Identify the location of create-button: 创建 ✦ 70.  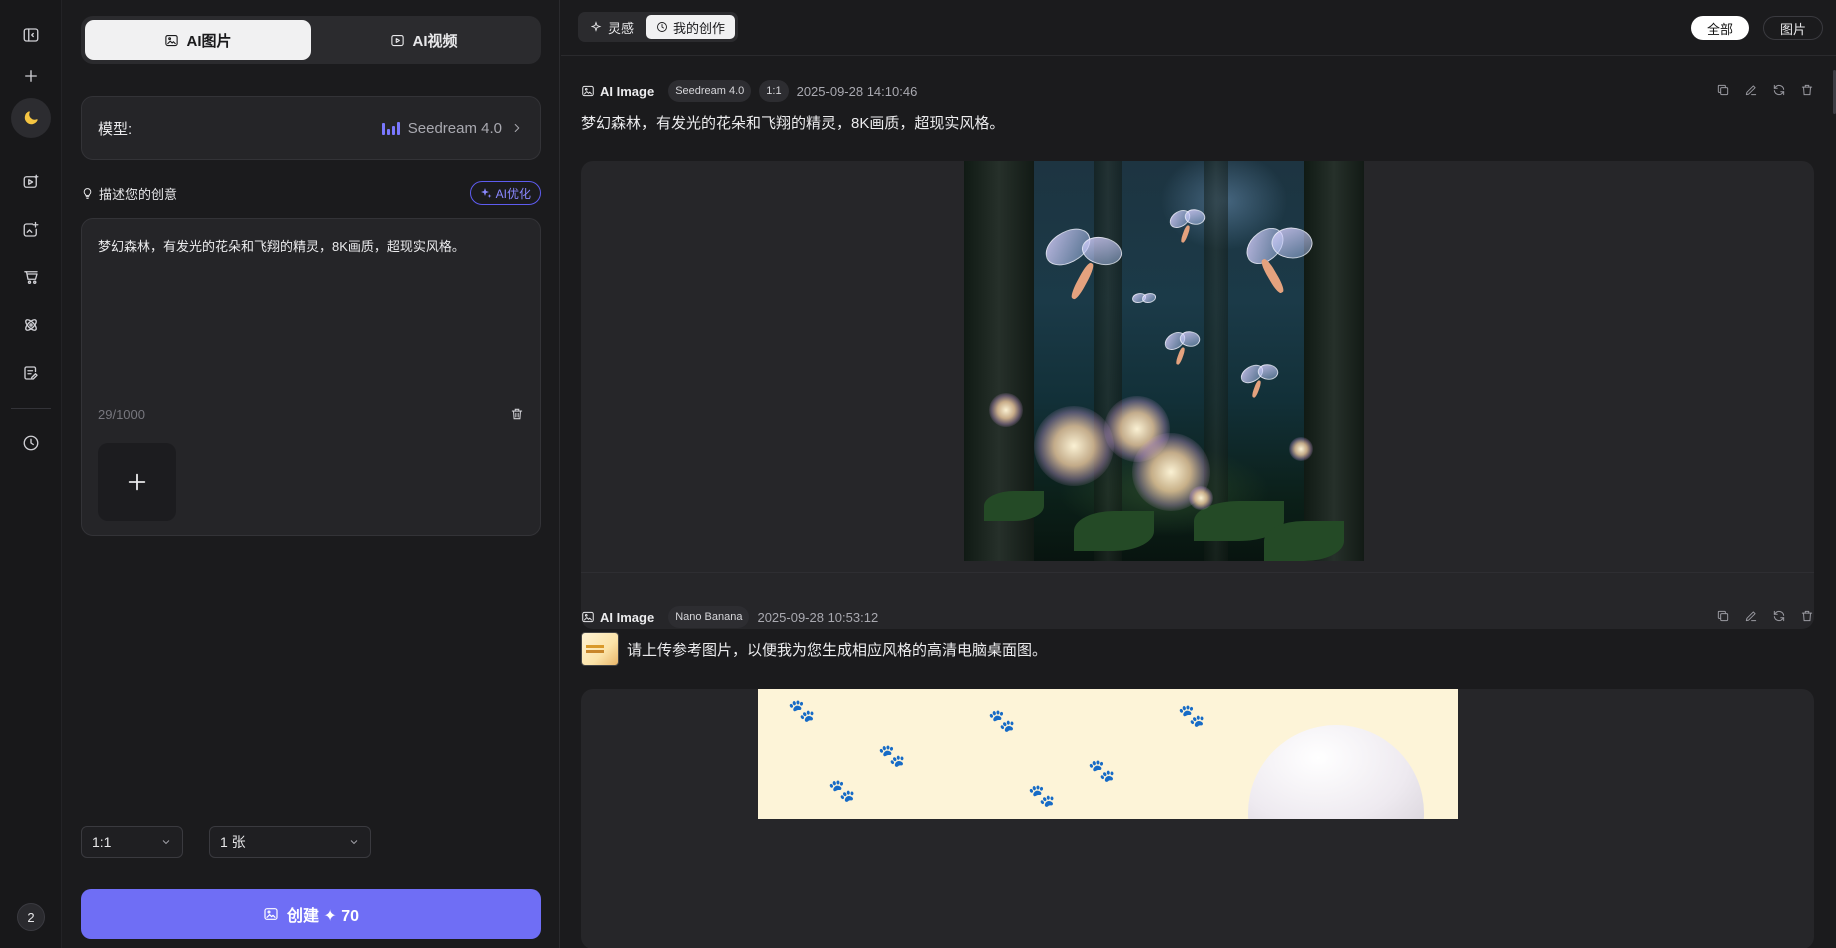
(311, 914).